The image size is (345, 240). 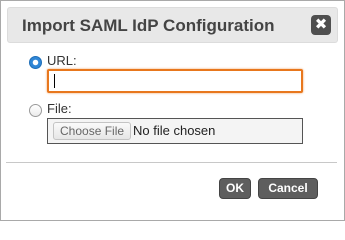 What do you see at coordinates (59, 108) in the screenshot?
I see `file-label: File:` at bounding box center [59, 108].